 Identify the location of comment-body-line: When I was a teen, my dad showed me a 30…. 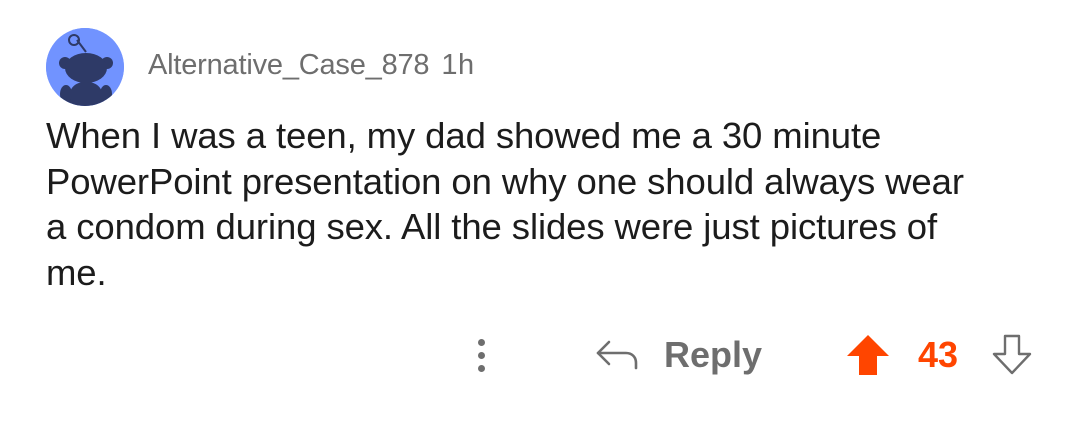
(464, 135).